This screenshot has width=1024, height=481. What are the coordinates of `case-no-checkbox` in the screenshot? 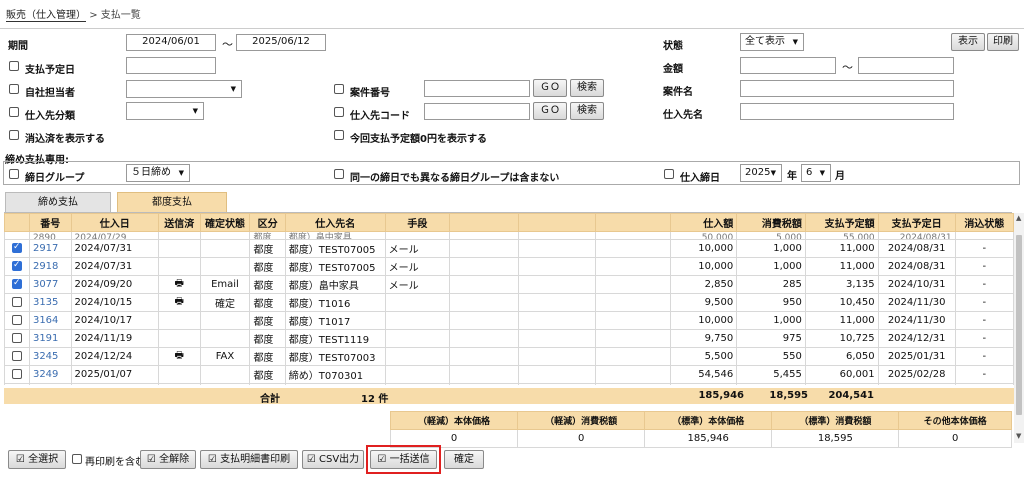 It's located at (339, 89).